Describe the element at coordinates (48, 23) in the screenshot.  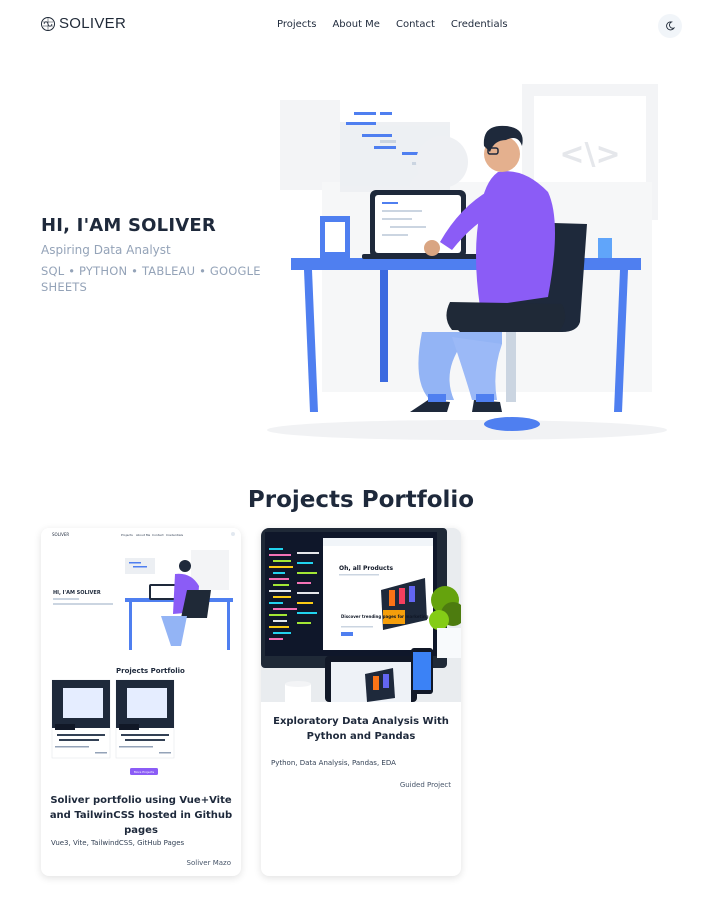
I see `brain-logo-icon` at that location.